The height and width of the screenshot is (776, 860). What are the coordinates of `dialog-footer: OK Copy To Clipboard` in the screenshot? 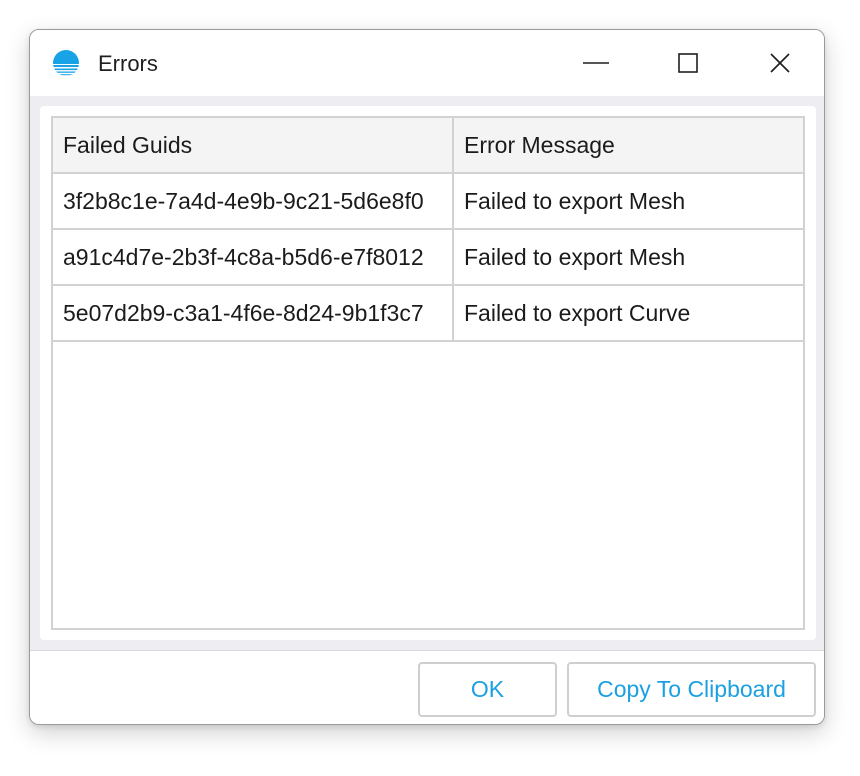 It's located at (427, 687).